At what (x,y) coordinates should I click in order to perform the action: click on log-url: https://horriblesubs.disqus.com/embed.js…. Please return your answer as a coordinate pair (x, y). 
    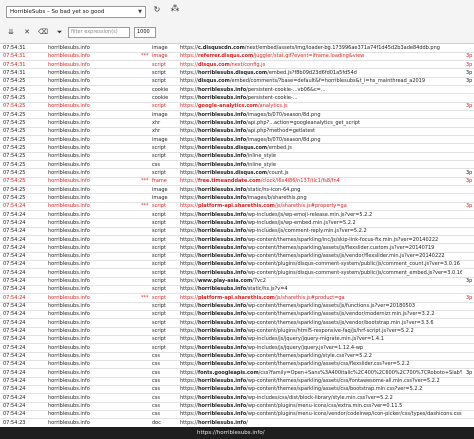
    Looking at the image, I should click on (321, 73).